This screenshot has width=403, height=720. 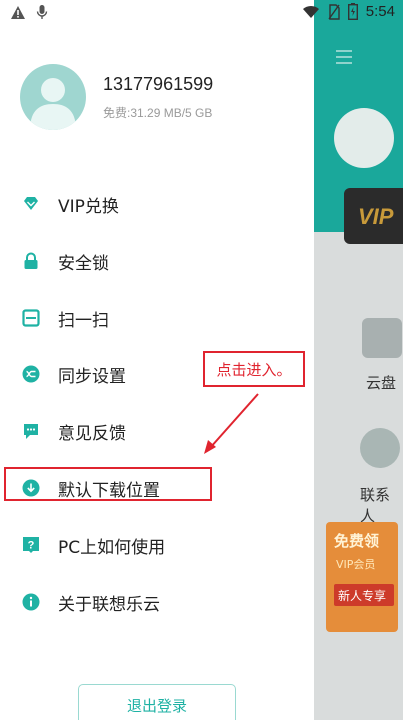 What do you see at coordinates (158, 113) in the screenshot?
I see `storage-usage: 免费:31.29 MB/5 GB` at bounding box center [158, 113].